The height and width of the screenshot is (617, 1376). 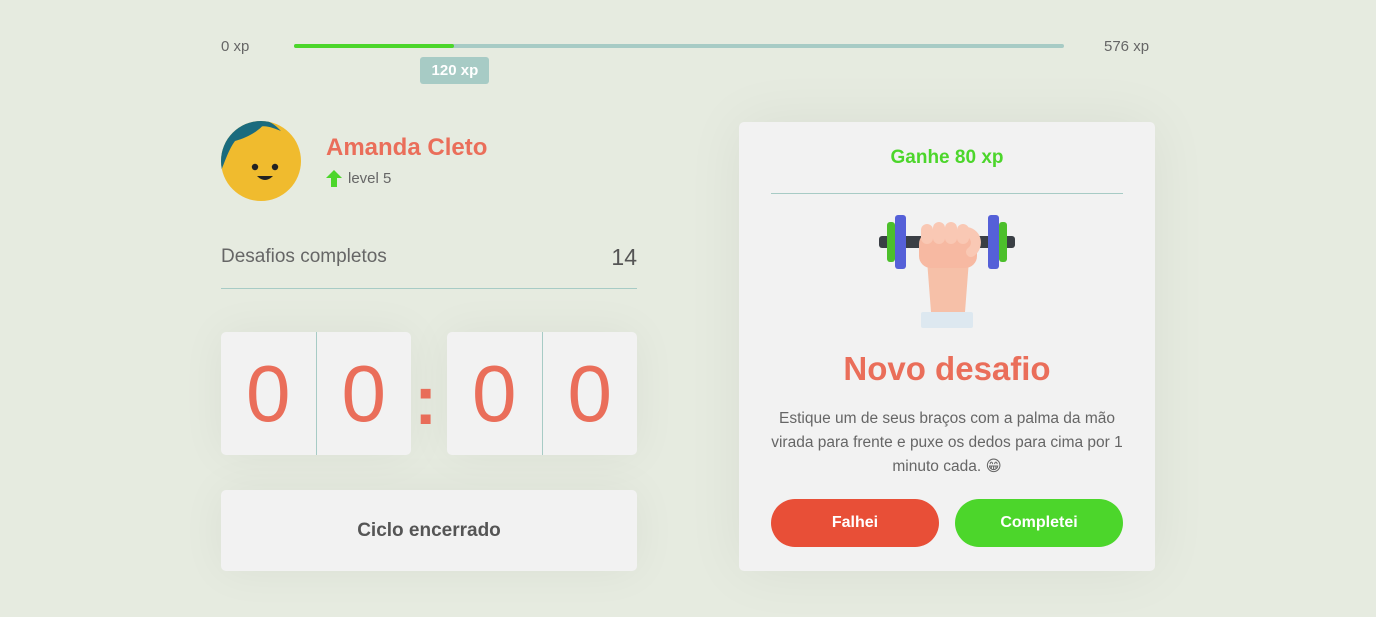 What do you see at coordinates (374, 46) in the screenshot?
I see `xp-progress-fill` at bounding box center [374, 46].